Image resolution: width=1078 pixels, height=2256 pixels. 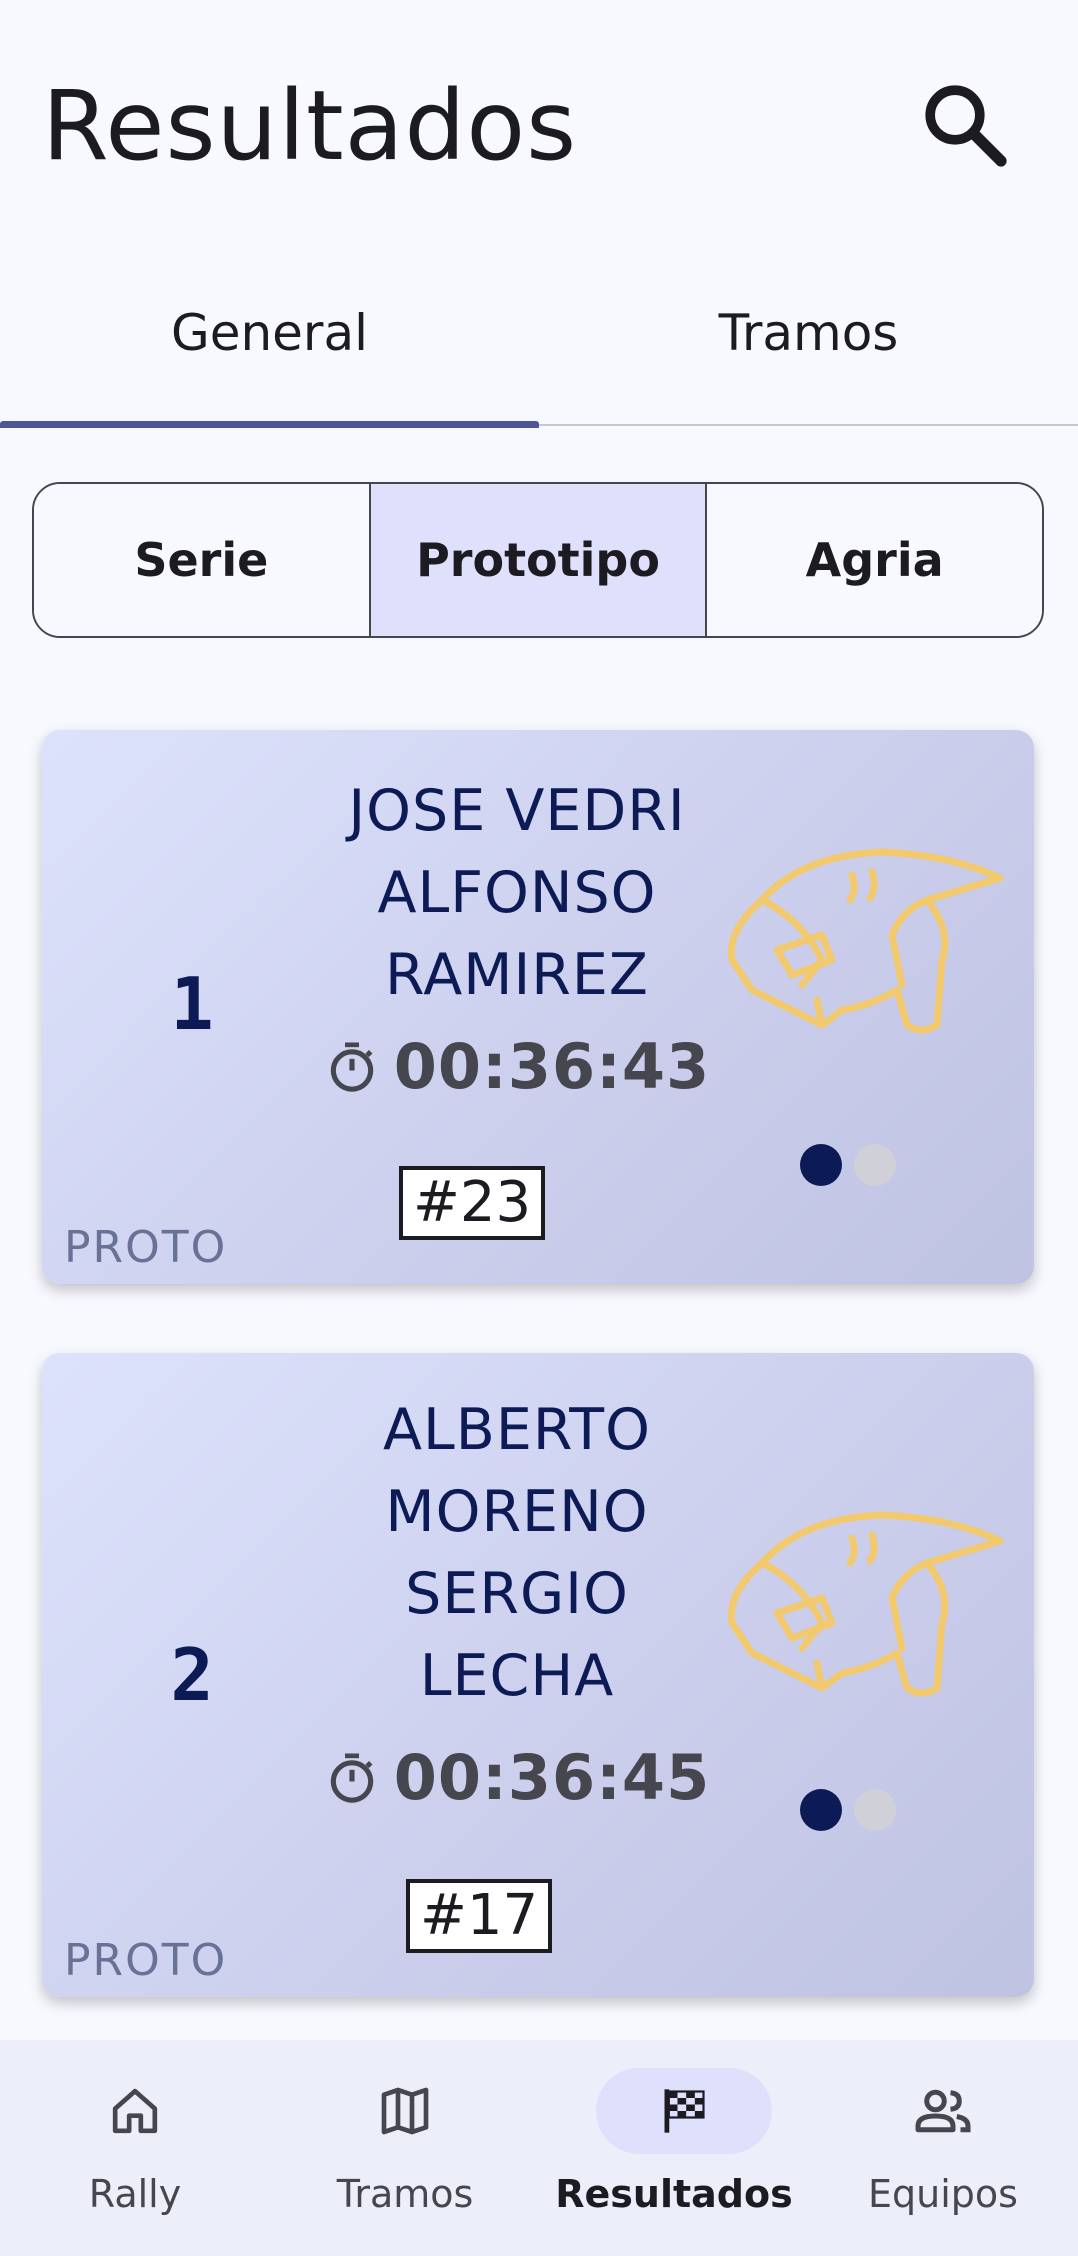 I want to click on page-title: Resultados, so click(x=310, y=126).